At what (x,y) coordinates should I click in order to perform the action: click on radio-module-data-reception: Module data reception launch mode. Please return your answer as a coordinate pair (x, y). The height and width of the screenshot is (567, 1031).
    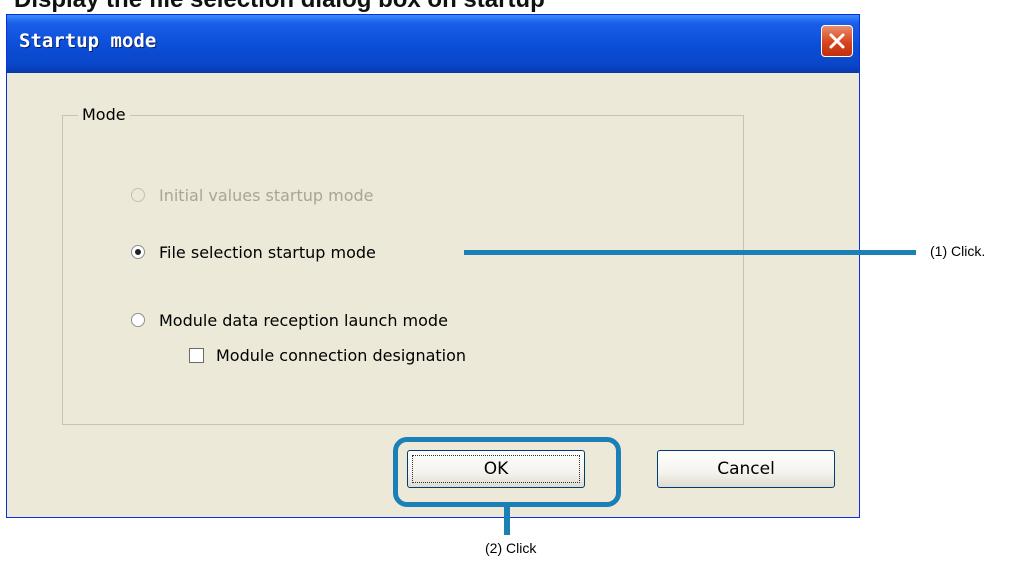
    Looking at the image, I should click on (289, 320).